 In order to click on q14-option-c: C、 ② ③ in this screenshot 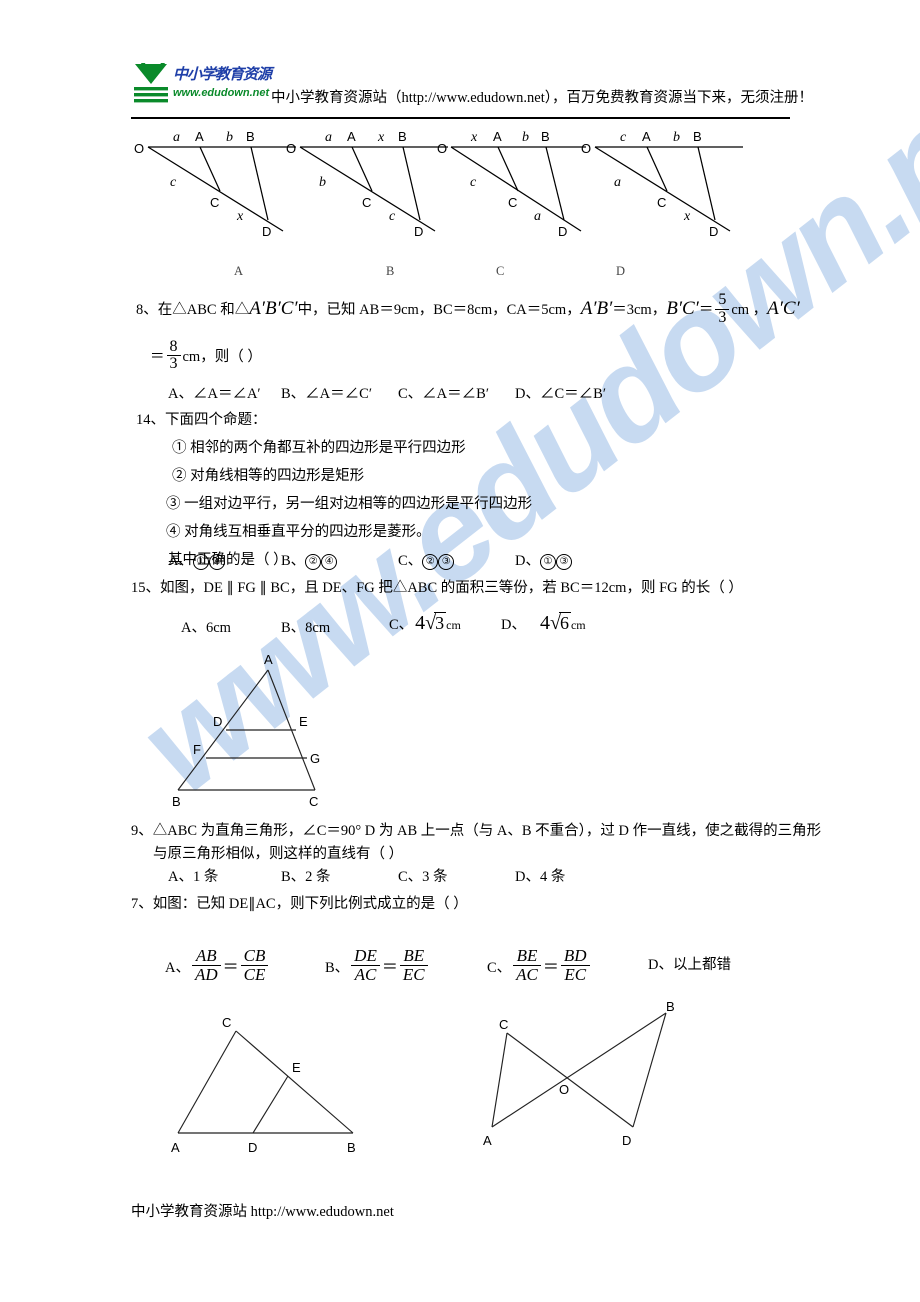, I will do `click(426, 559)`.